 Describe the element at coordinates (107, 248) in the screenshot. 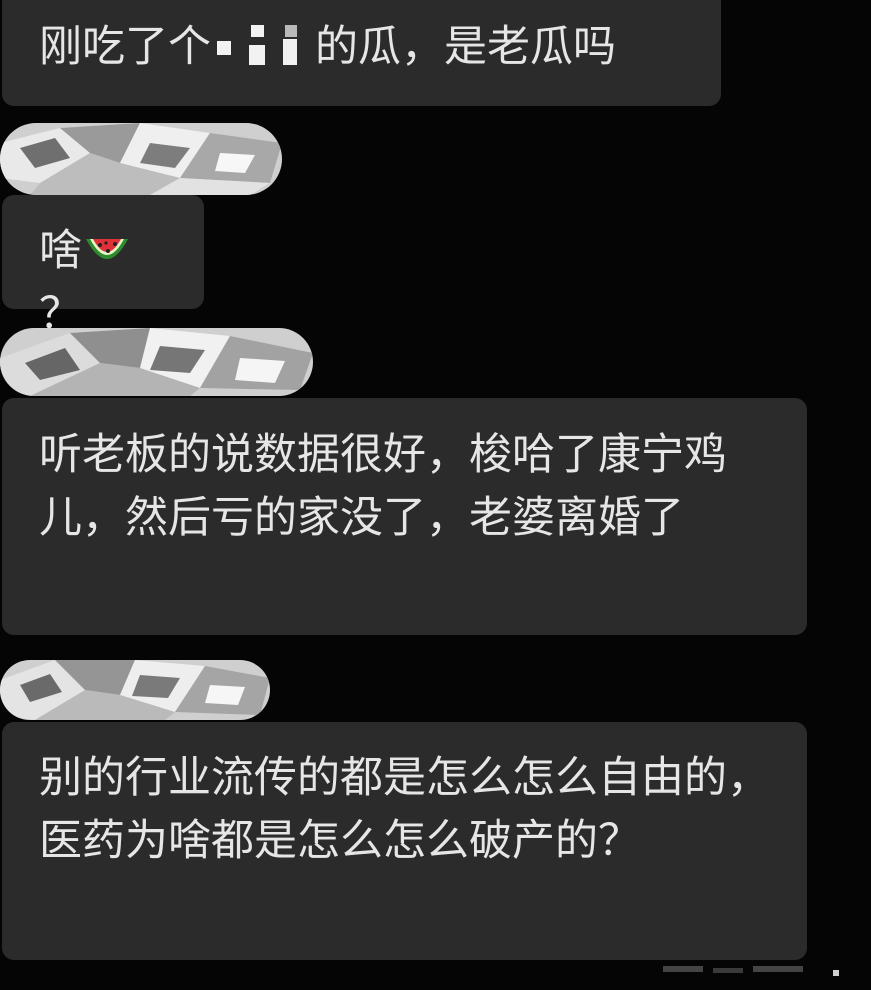

I see `watermelon-icon` at that location.